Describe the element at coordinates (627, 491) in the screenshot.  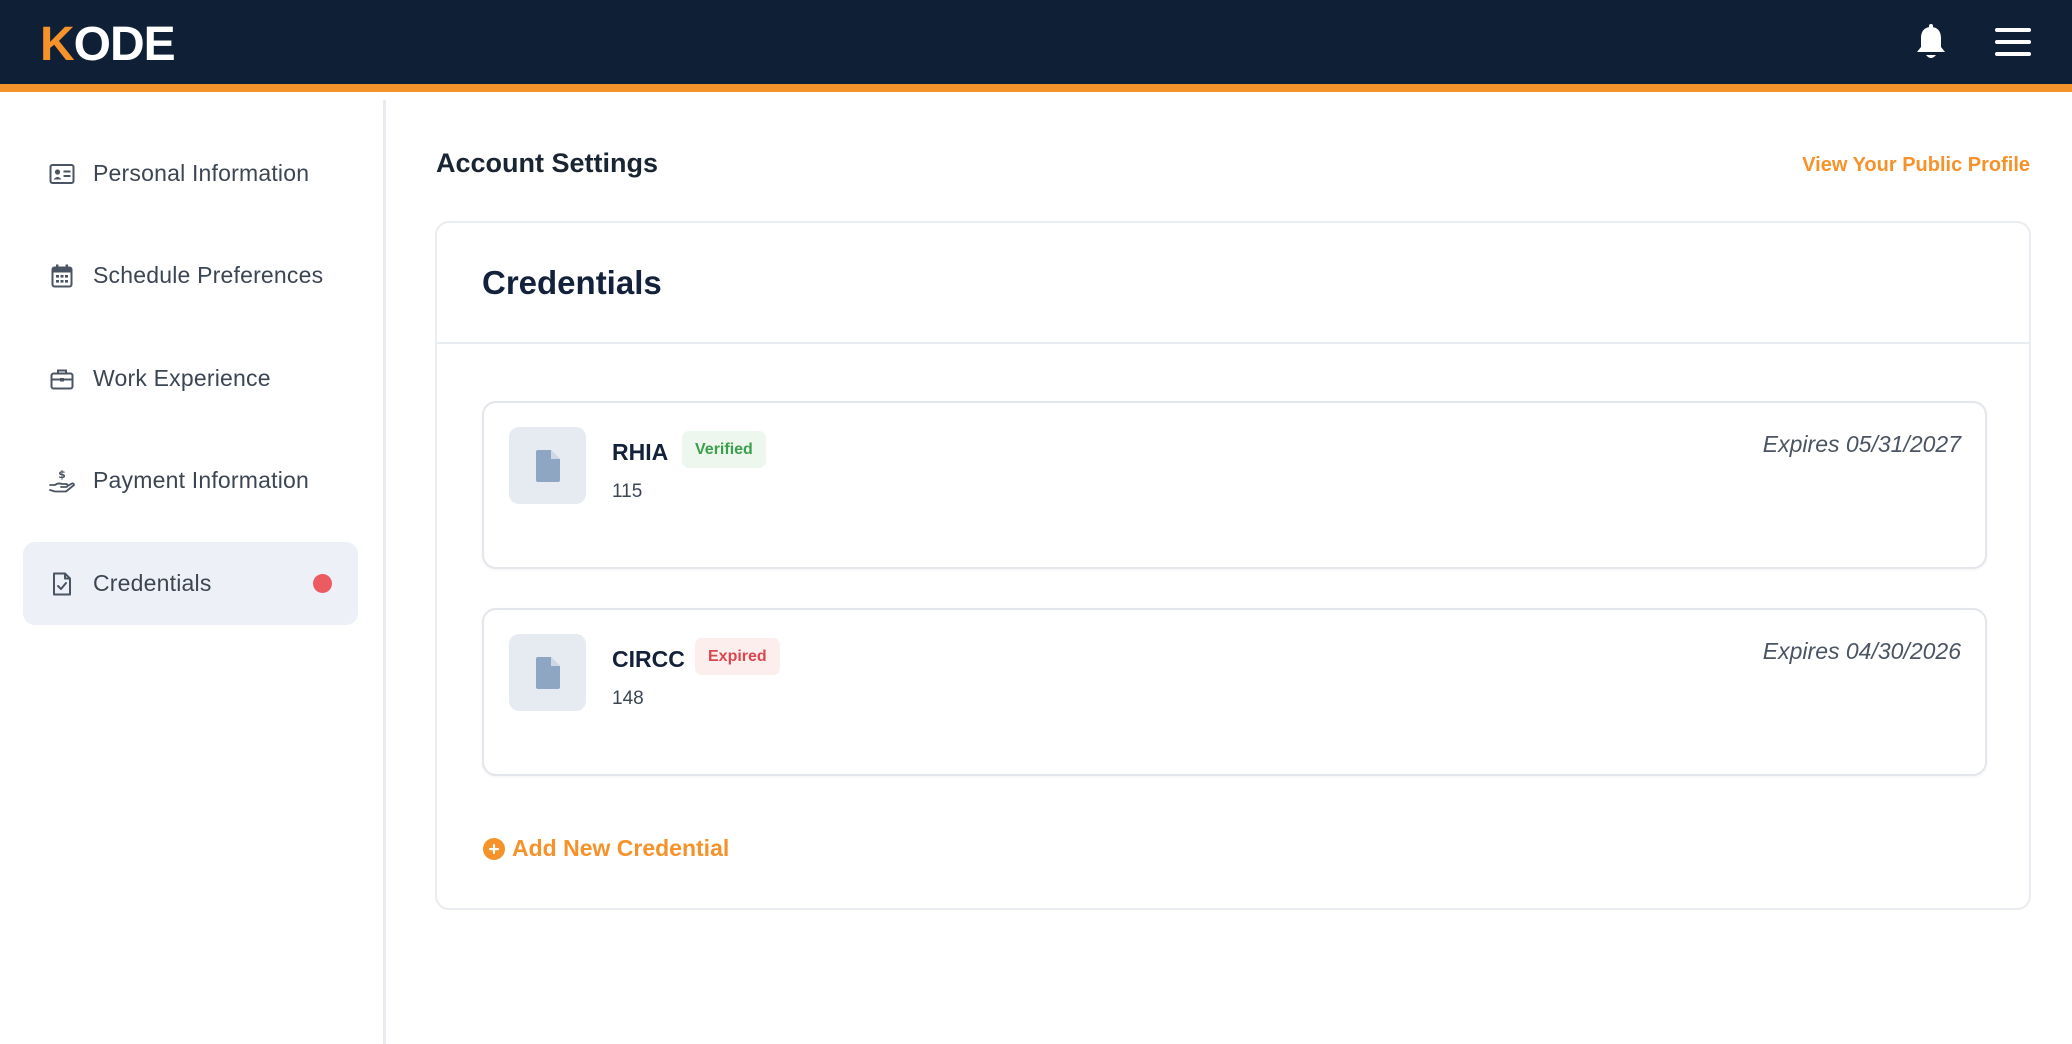
I see `credential-number: 115` at that location.